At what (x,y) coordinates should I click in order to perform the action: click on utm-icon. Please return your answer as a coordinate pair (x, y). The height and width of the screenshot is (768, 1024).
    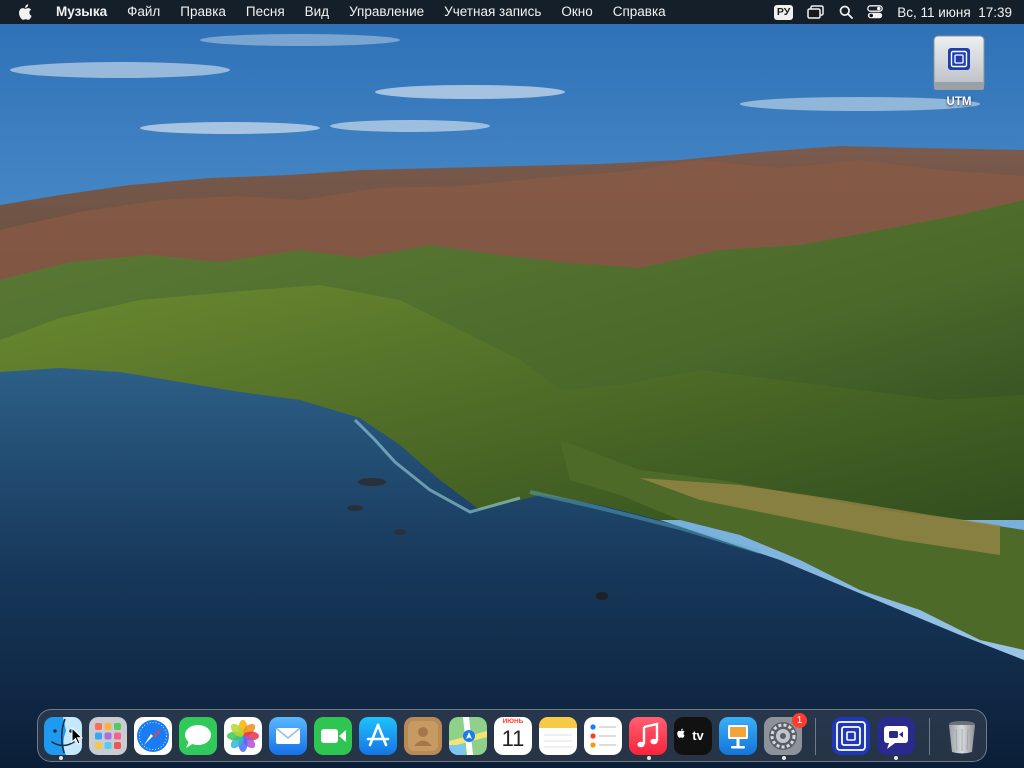
    Looking at the image, I should click on (851, 736).